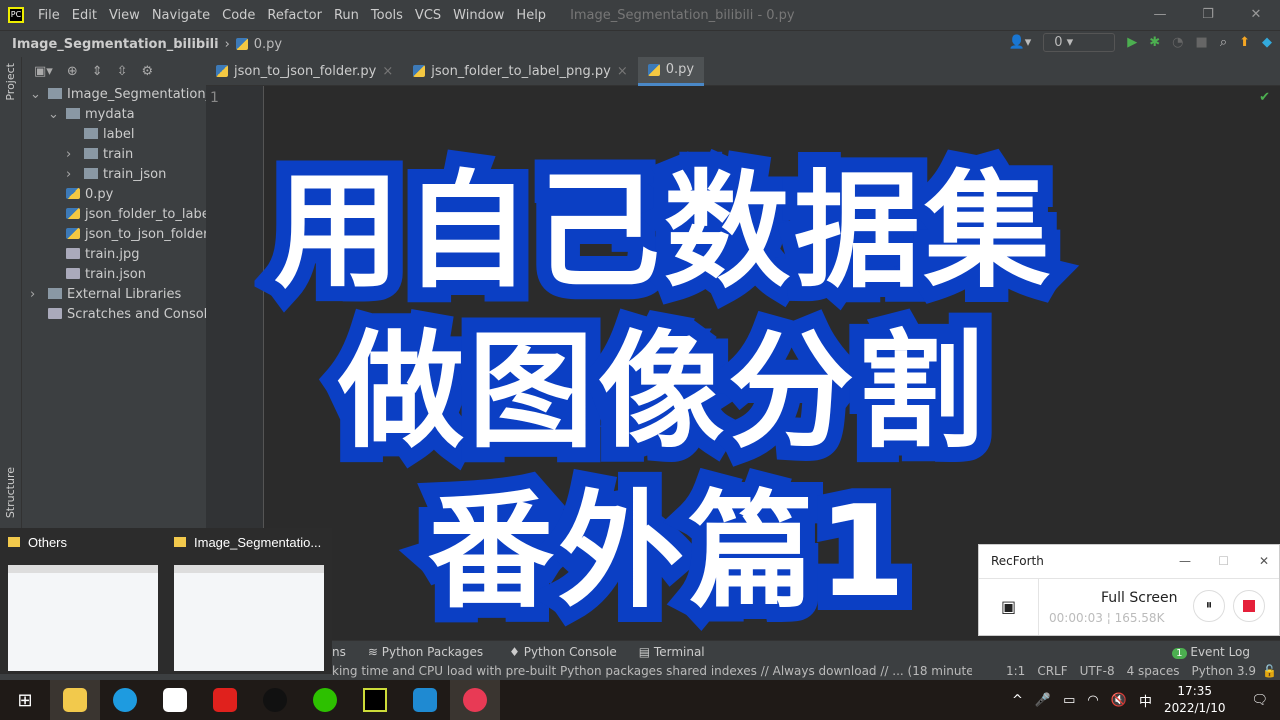 Image resolution: width=1280 pixels, height=720 pixels. Describe the element at coordinates (1069, 700) in the screenshot. I see `battery-icon: ▭` at that location.